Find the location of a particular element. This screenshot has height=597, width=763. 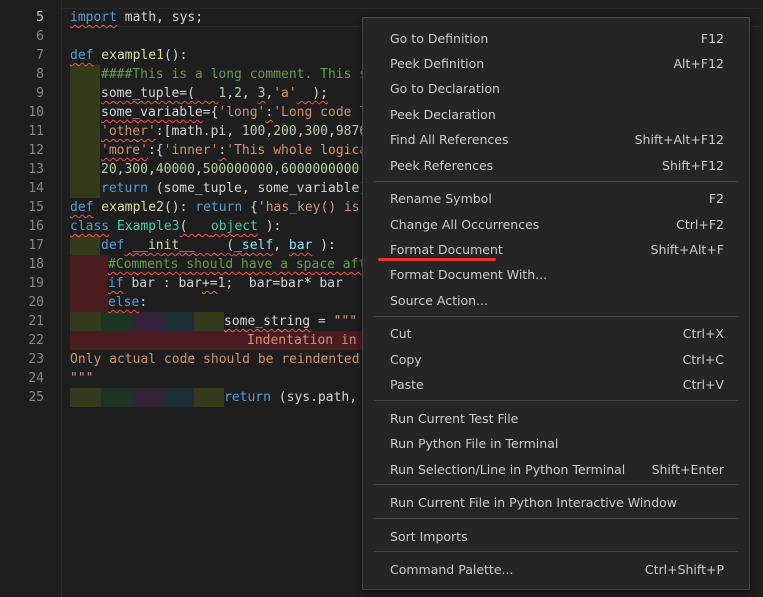

line-number: 6 is located at coordinates (40, 36).